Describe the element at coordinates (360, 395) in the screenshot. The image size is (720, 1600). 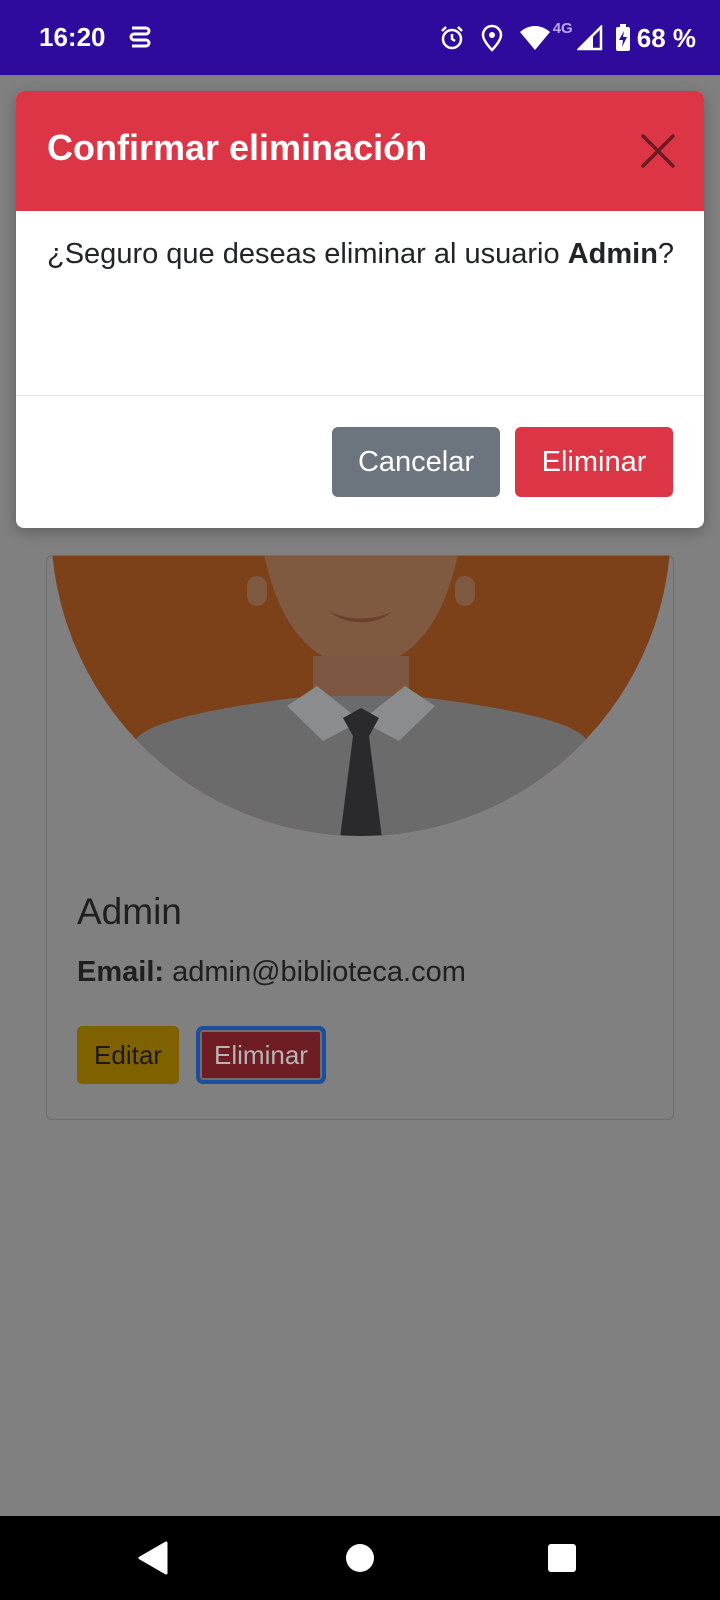
I see `modal-divider` at that location.